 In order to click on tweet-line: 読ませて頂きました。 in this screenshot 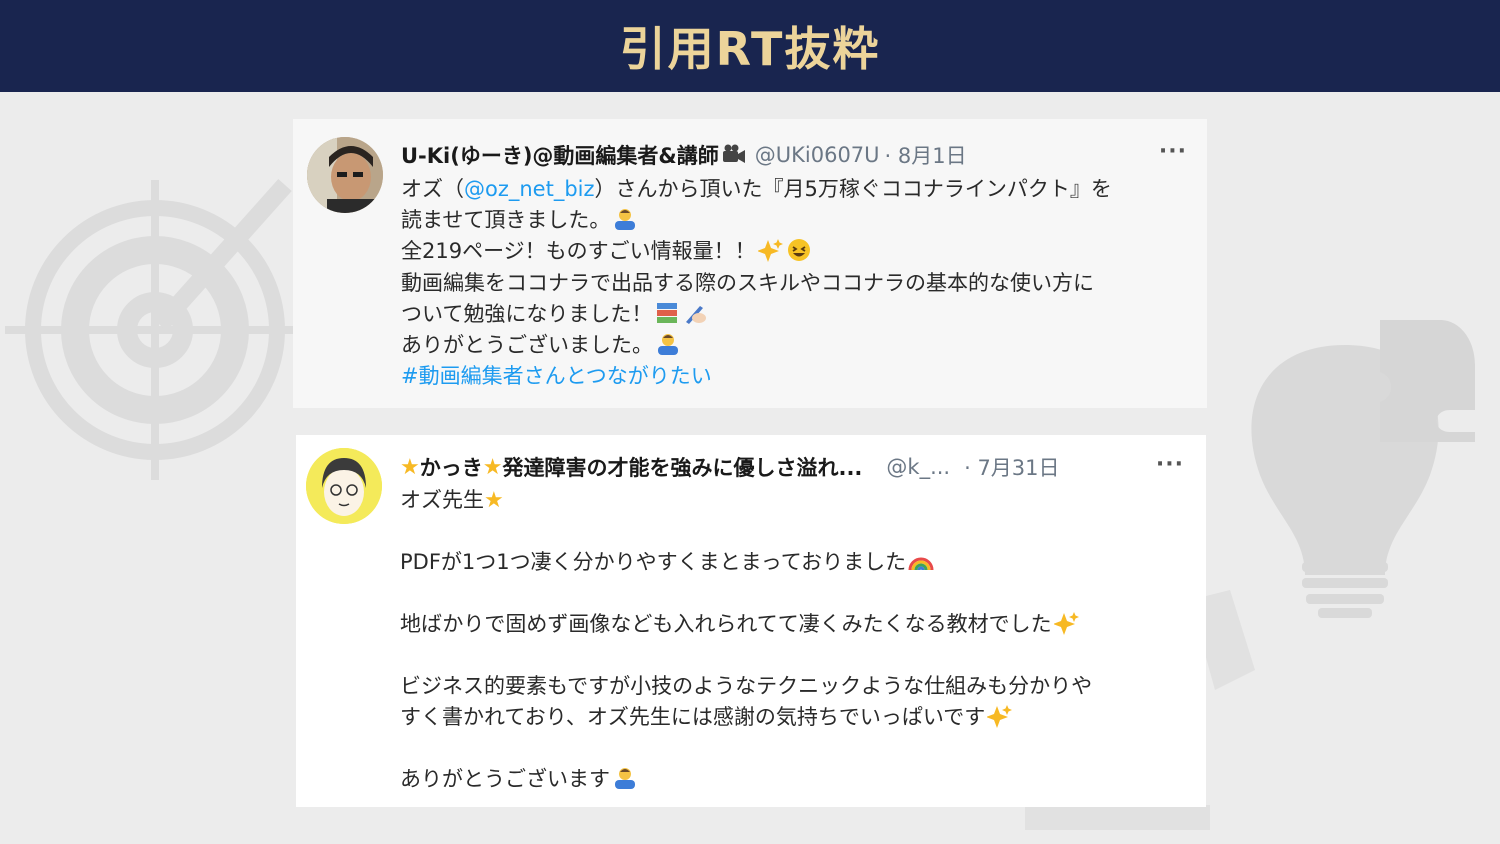, I will do `click(796, 220)`.